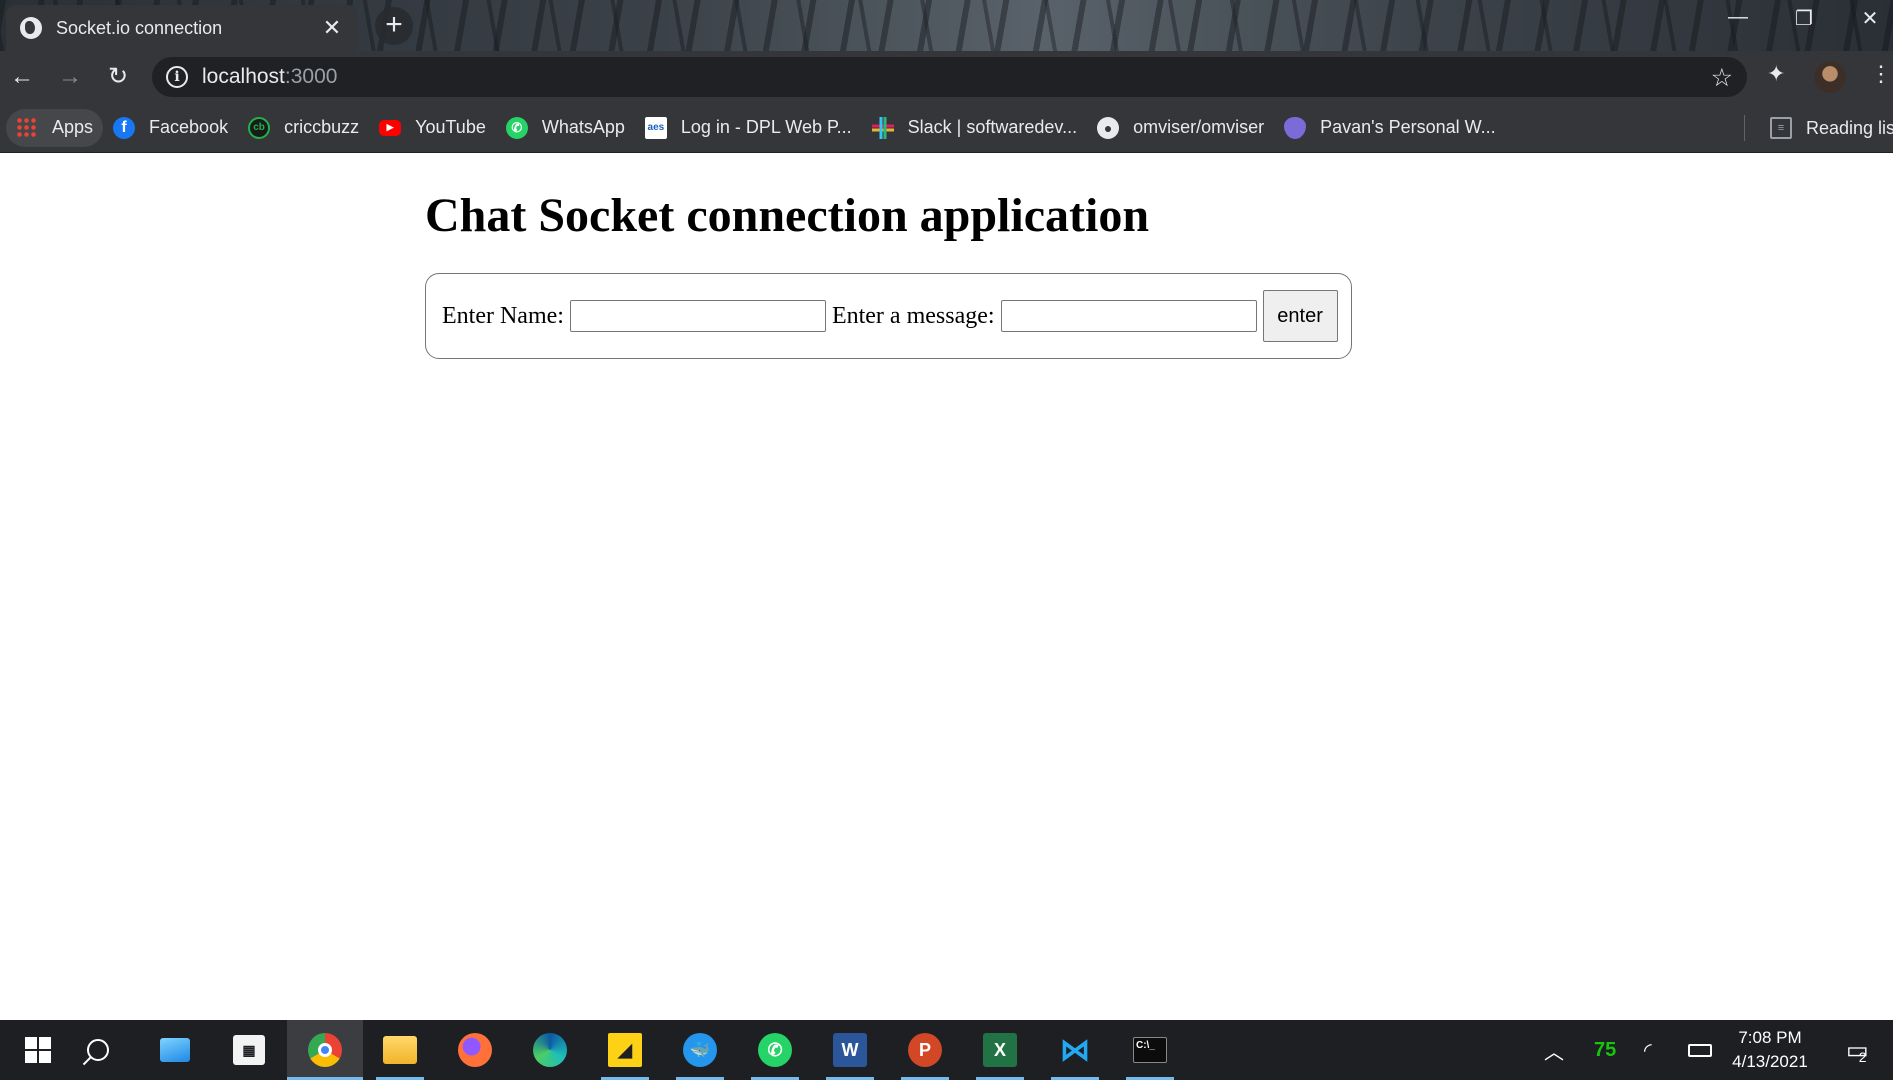  I want to click on site-info-icon: i, so click(177, 77).